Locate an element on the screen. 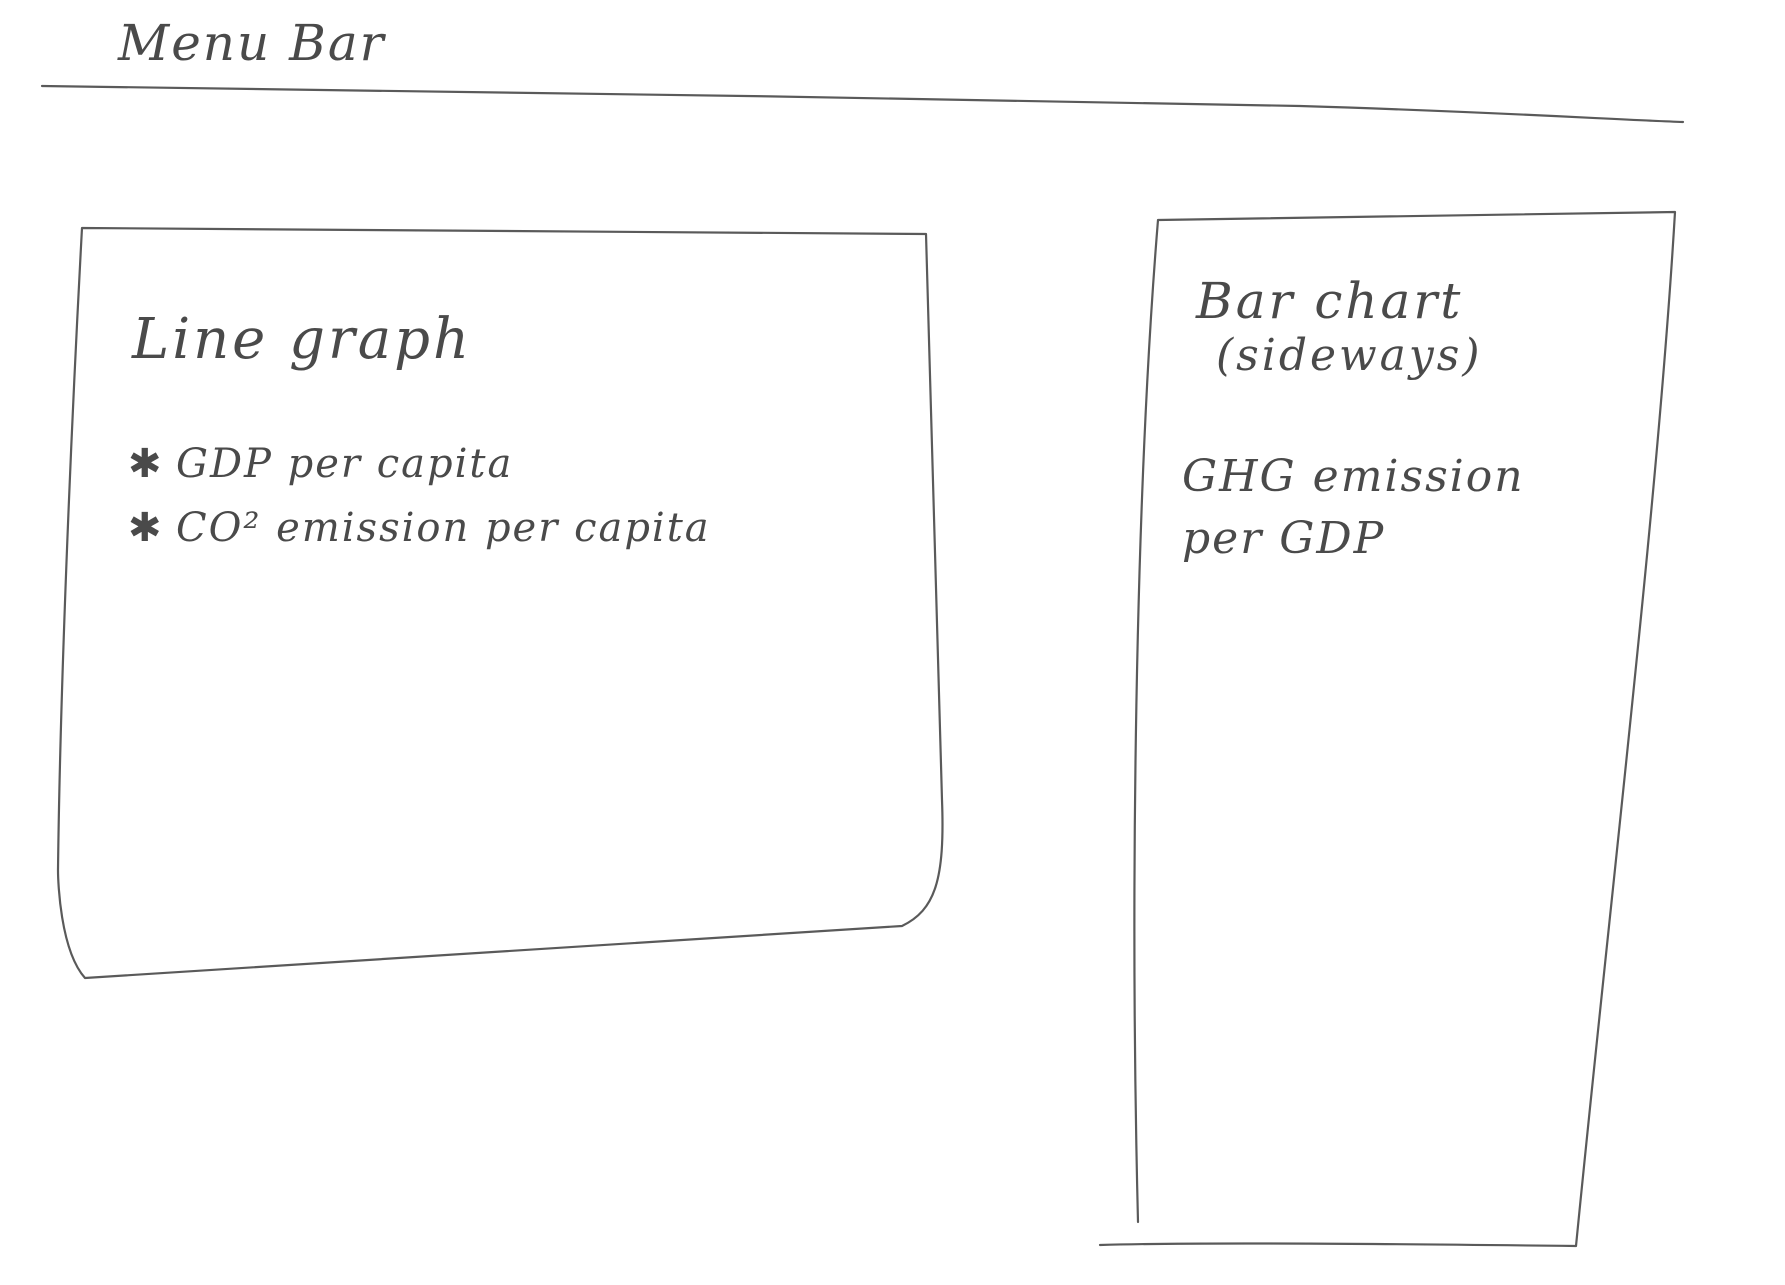 The image size is (1785, 1285). list-item: ✱ CO² emission per capita is located at coordinates (419, 528).